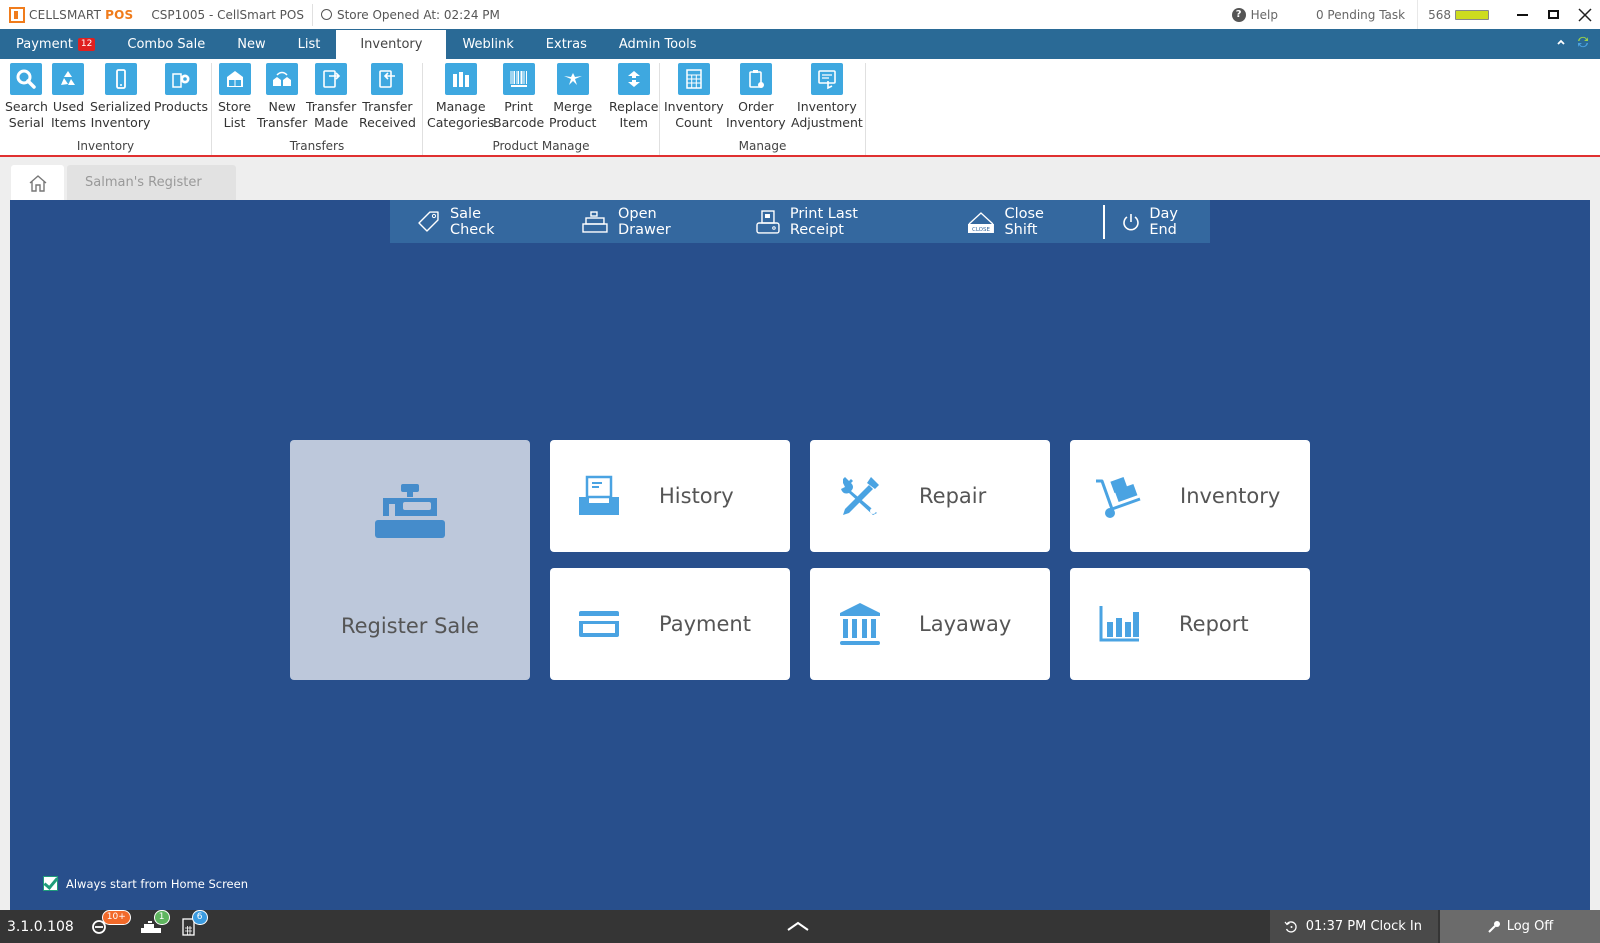  Describe the element at coordinates (50, 883) in the screenshot. I see `checkbox-icon` at that location.